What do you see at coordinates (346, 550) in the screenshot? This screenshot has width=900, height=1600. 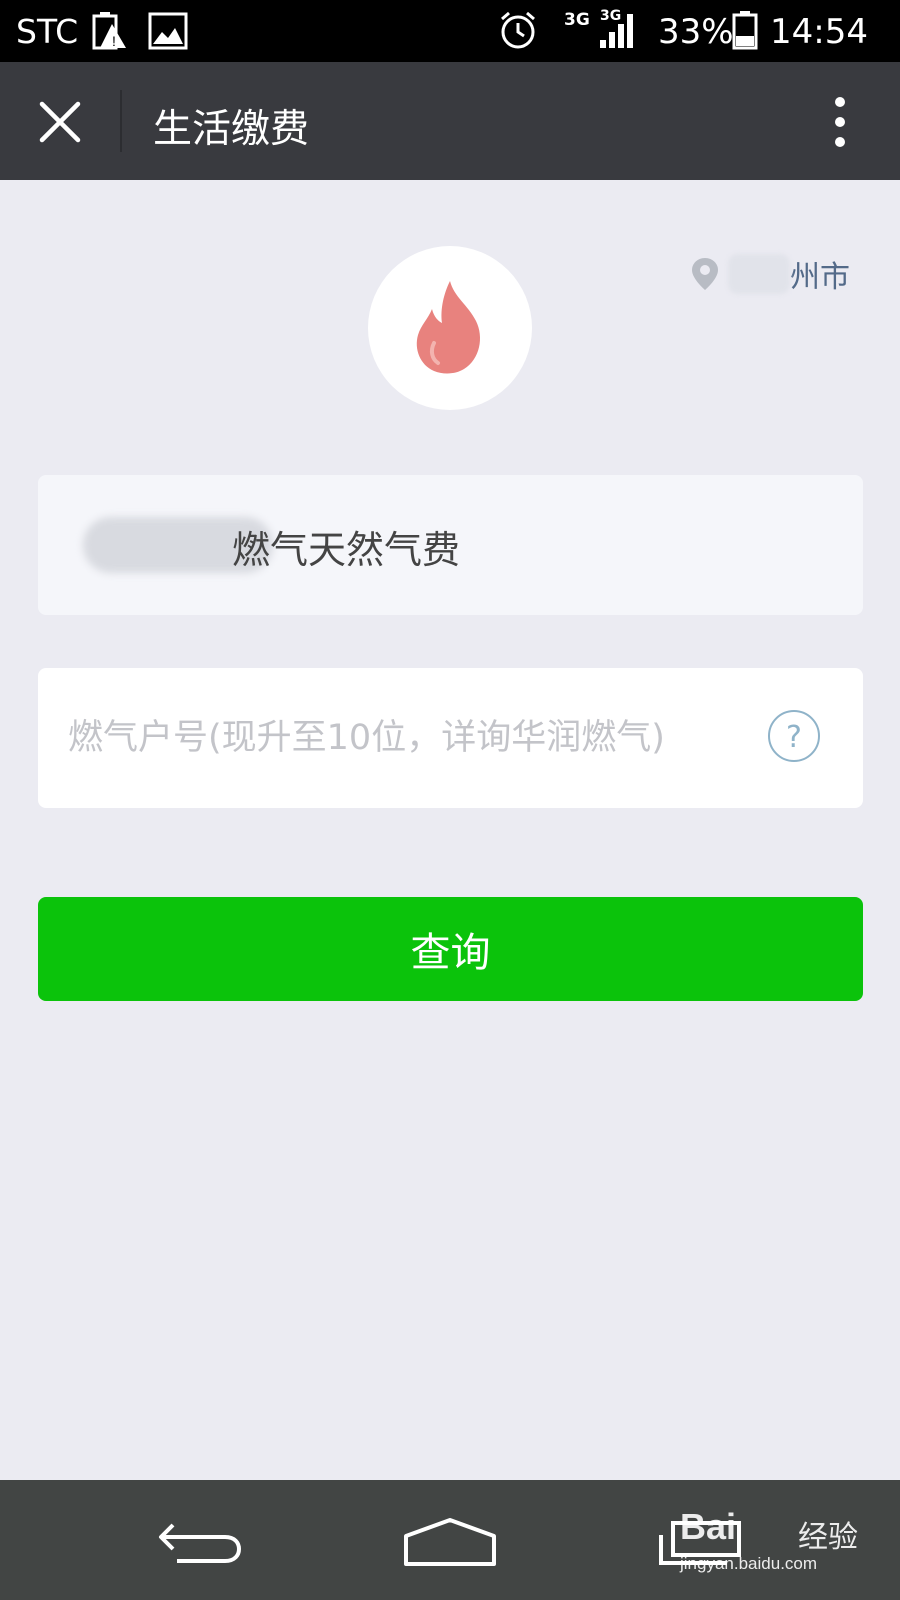 I see `provider-label: 燃气天然气费` at bounding box center [346, 550].